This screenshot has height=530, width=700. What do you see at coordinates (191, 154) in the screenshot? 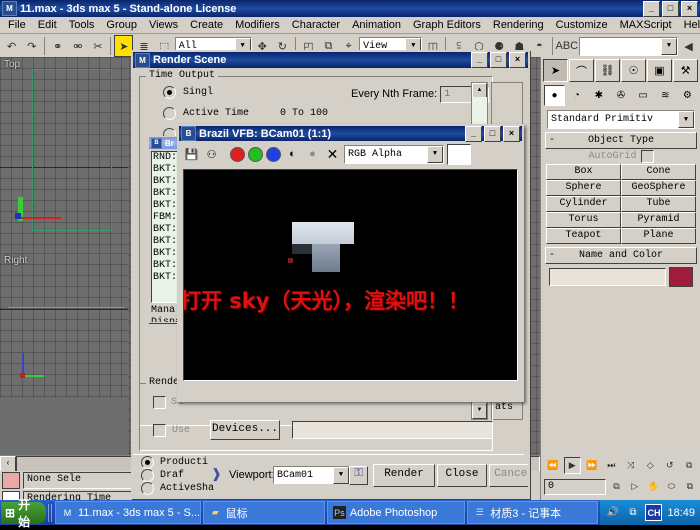
I see `save-icon: 💾` at bounding box center [191, 154].